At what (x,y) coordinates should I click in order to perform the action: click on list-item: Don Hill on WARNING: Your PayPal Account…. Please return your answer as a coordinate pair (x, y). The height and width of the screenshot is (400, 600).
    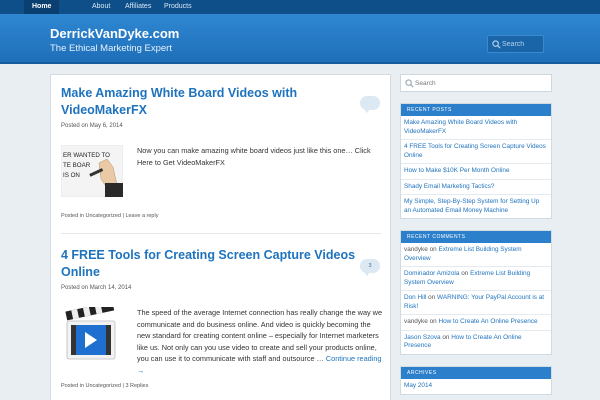
    Looking at the image, I should click on (476, 303).